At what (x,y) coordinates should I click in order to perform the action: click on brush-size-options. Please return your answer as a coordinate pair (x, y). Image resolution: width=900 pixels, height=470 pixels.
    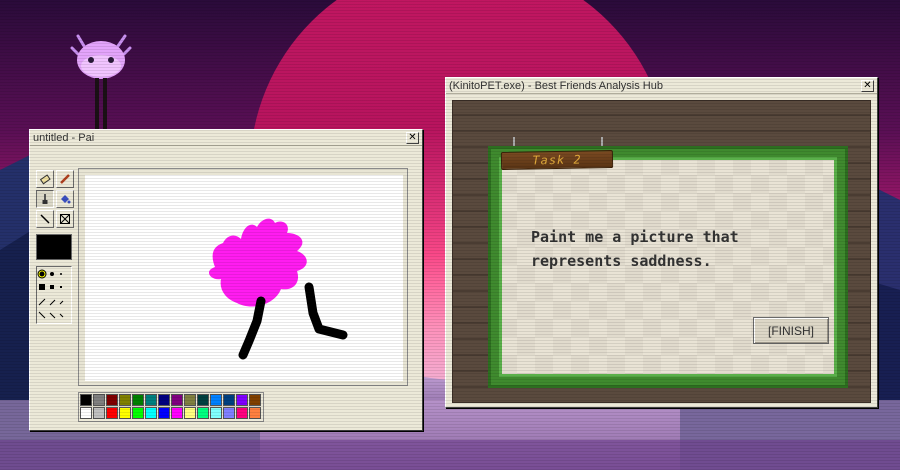
    Looking at the image, I should click on (54, 295).